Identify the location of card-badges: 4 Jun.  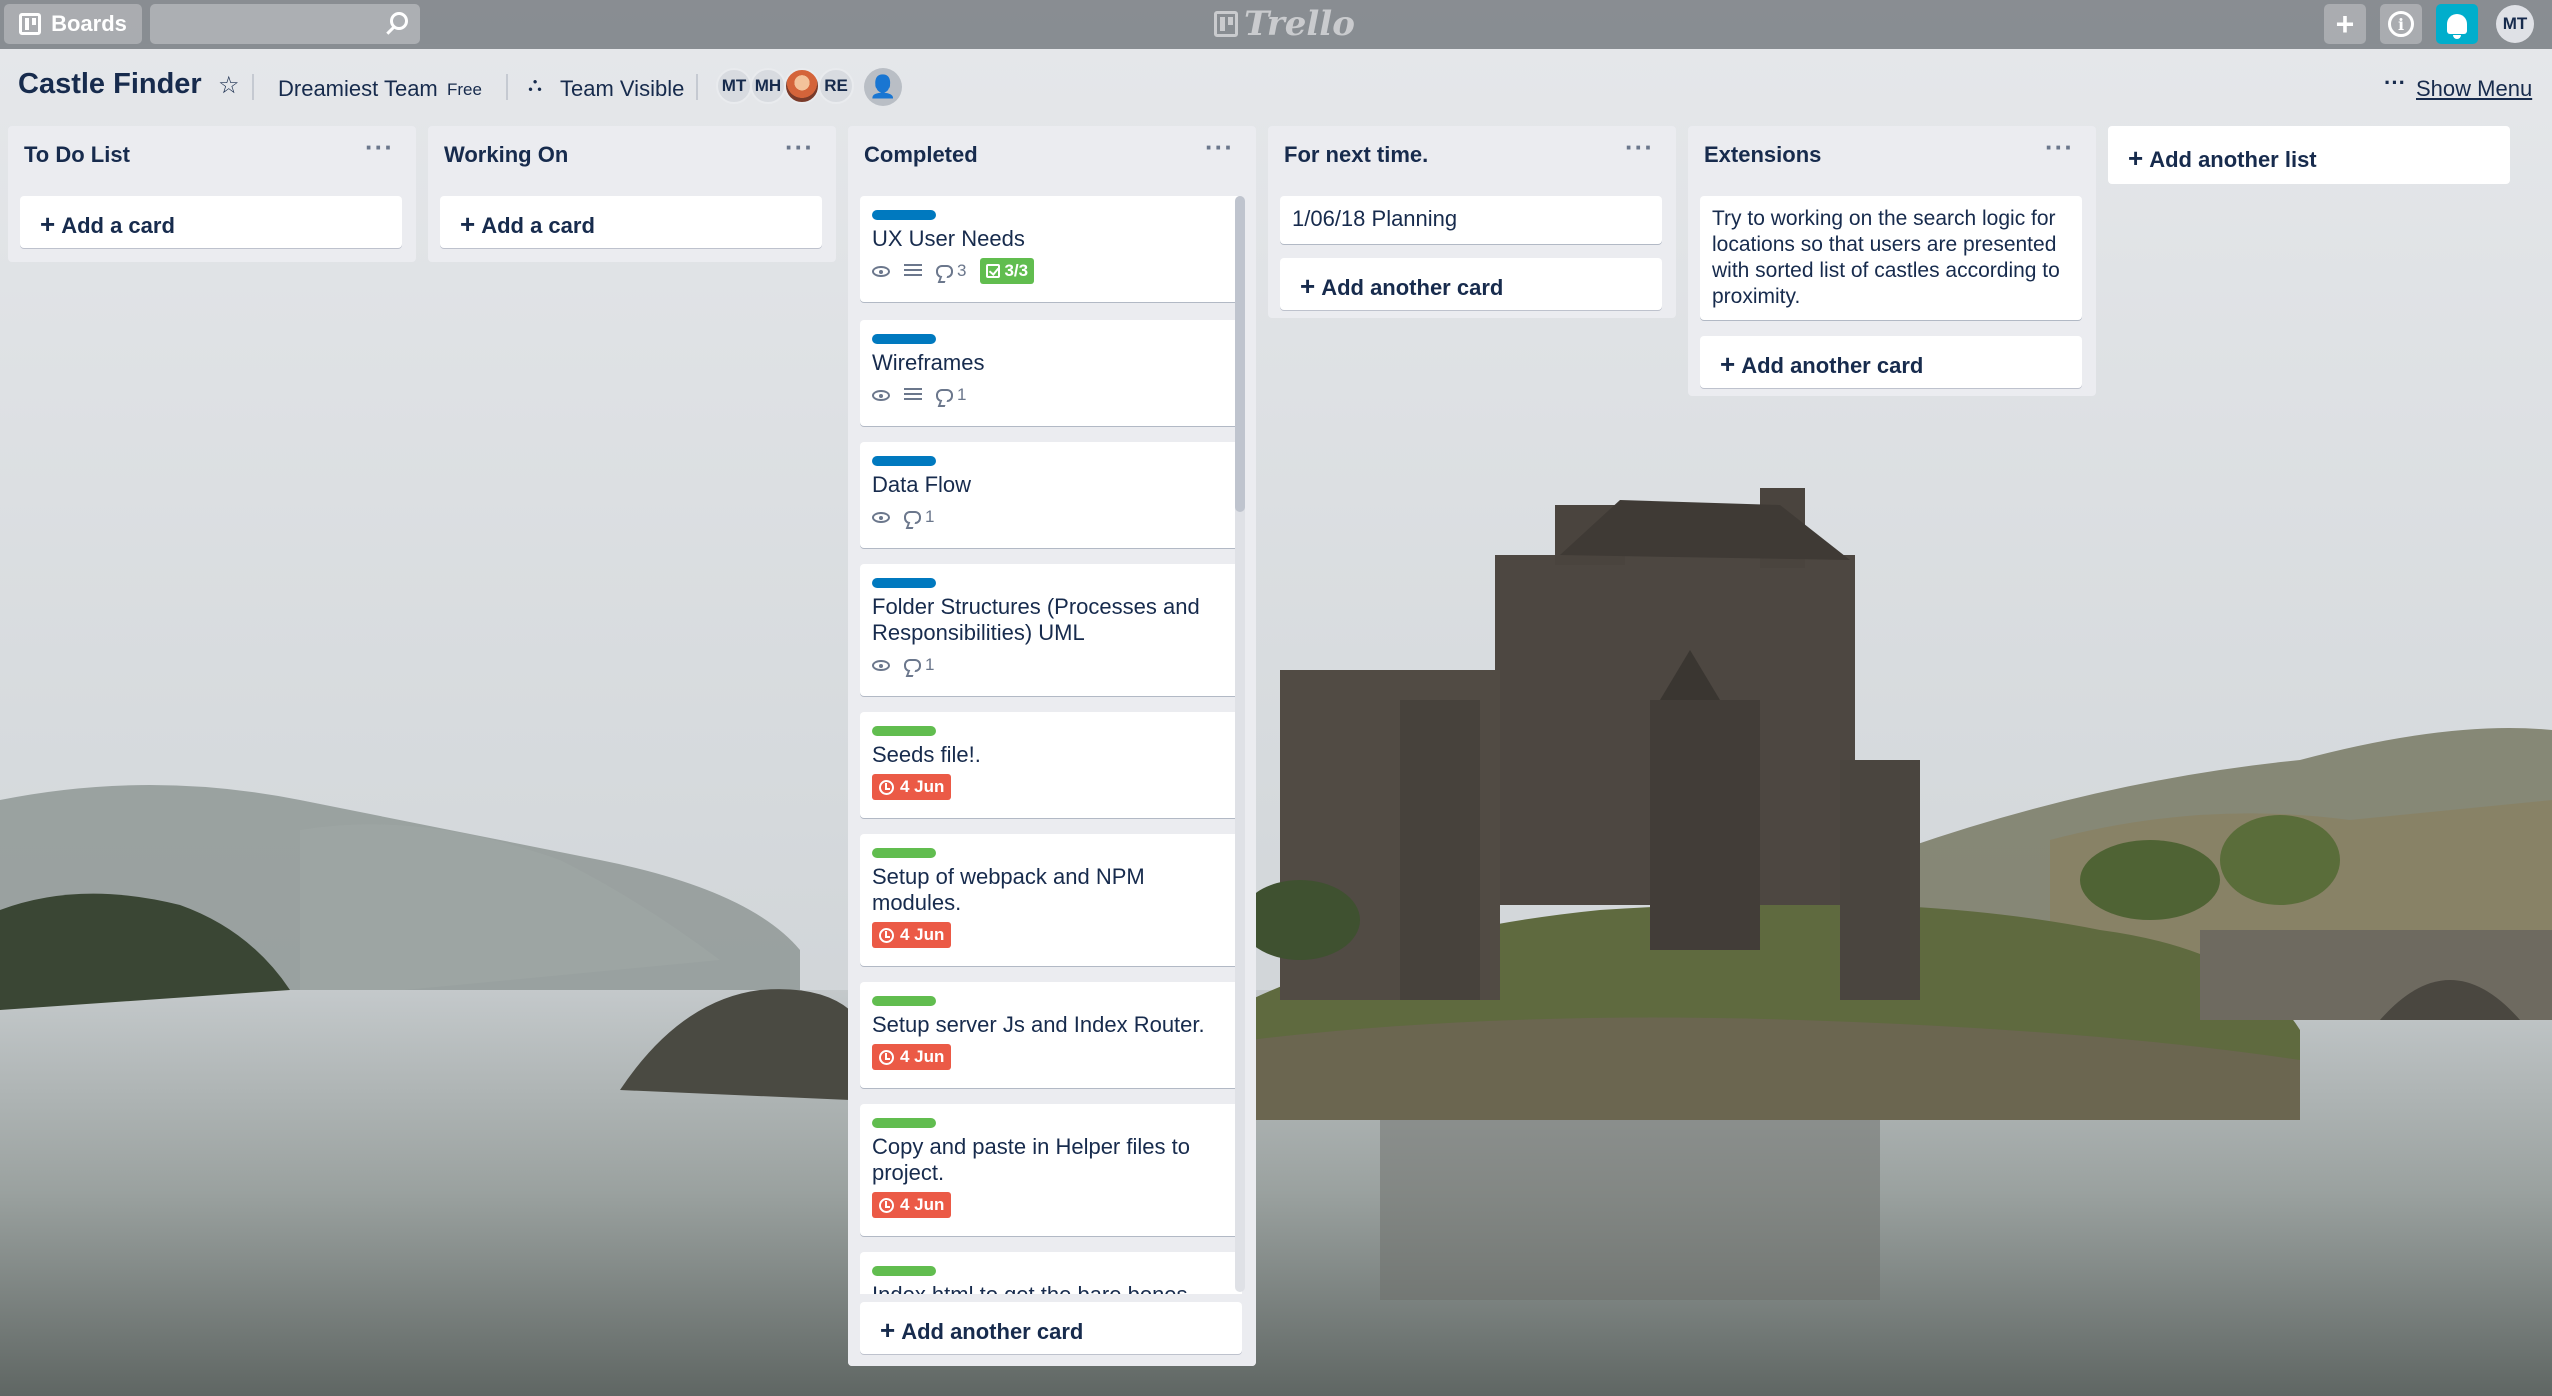
(1051, 1205).